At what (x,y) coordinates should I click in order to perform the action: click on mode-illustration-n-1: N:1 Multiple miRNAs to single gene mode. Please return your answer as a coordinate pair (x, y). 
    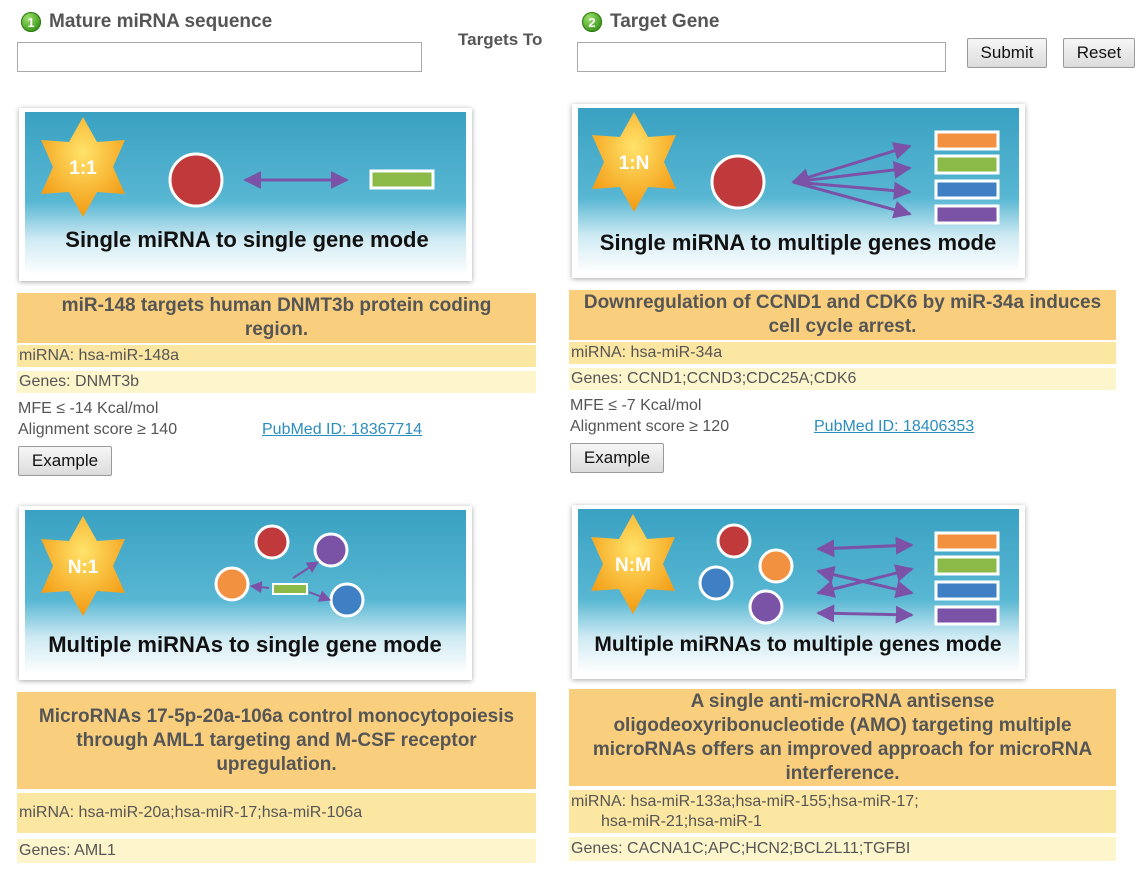
    Looking at the image, I should click on (245, 592).